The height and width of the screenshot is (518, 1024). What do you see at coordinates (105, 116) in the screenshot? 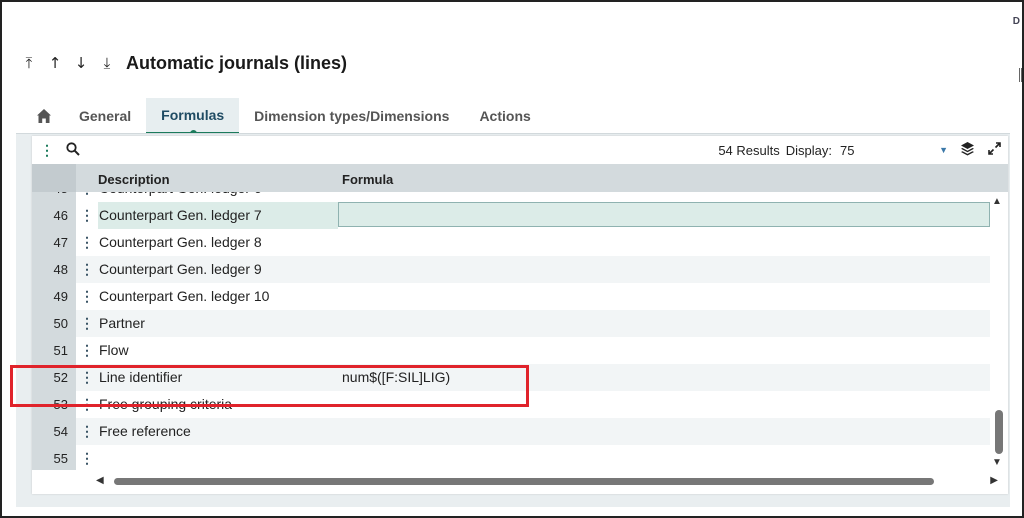
I see `tab-general: General` at bounding box center [105, 116].